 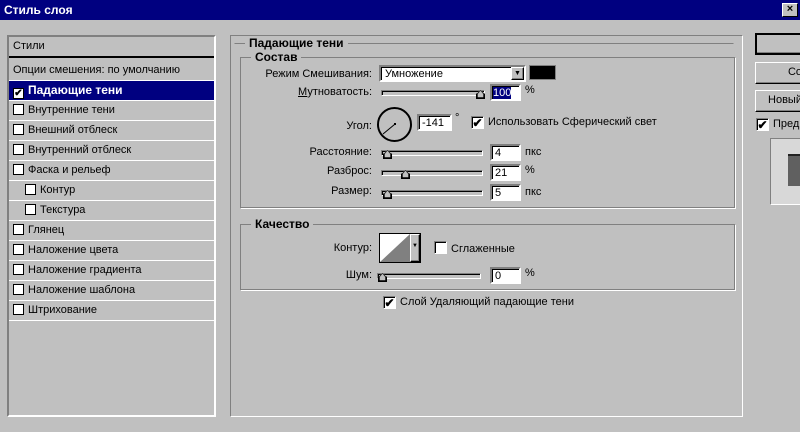 I want to click on style-preview, so click(x=785, y=171).